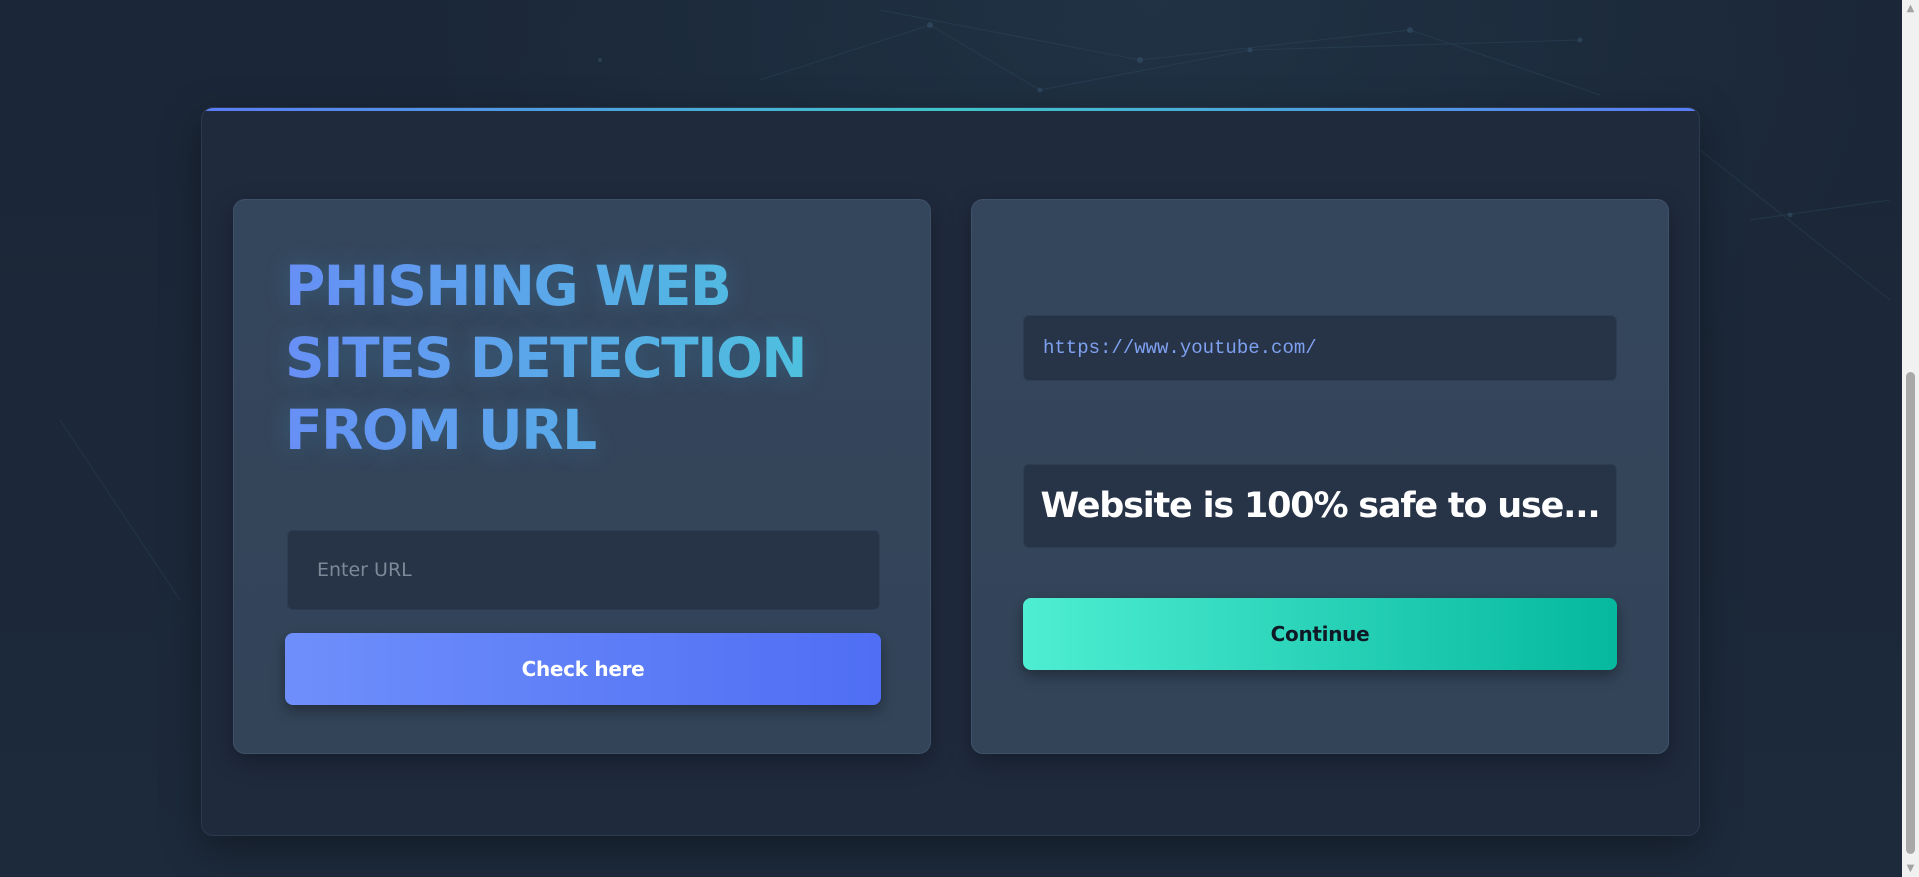  I want to click on vertical-scrollbar: ▲ ▼, so click(1910, 438).